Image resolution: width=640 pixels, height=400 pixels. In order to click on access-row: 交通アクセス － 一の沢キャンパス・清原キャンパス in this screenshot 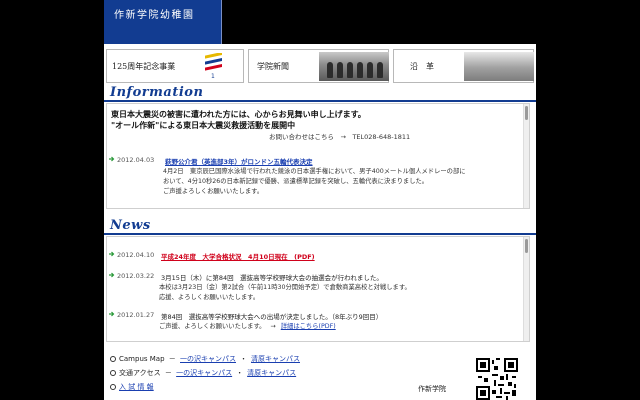, I will do `click(203, 373)`.